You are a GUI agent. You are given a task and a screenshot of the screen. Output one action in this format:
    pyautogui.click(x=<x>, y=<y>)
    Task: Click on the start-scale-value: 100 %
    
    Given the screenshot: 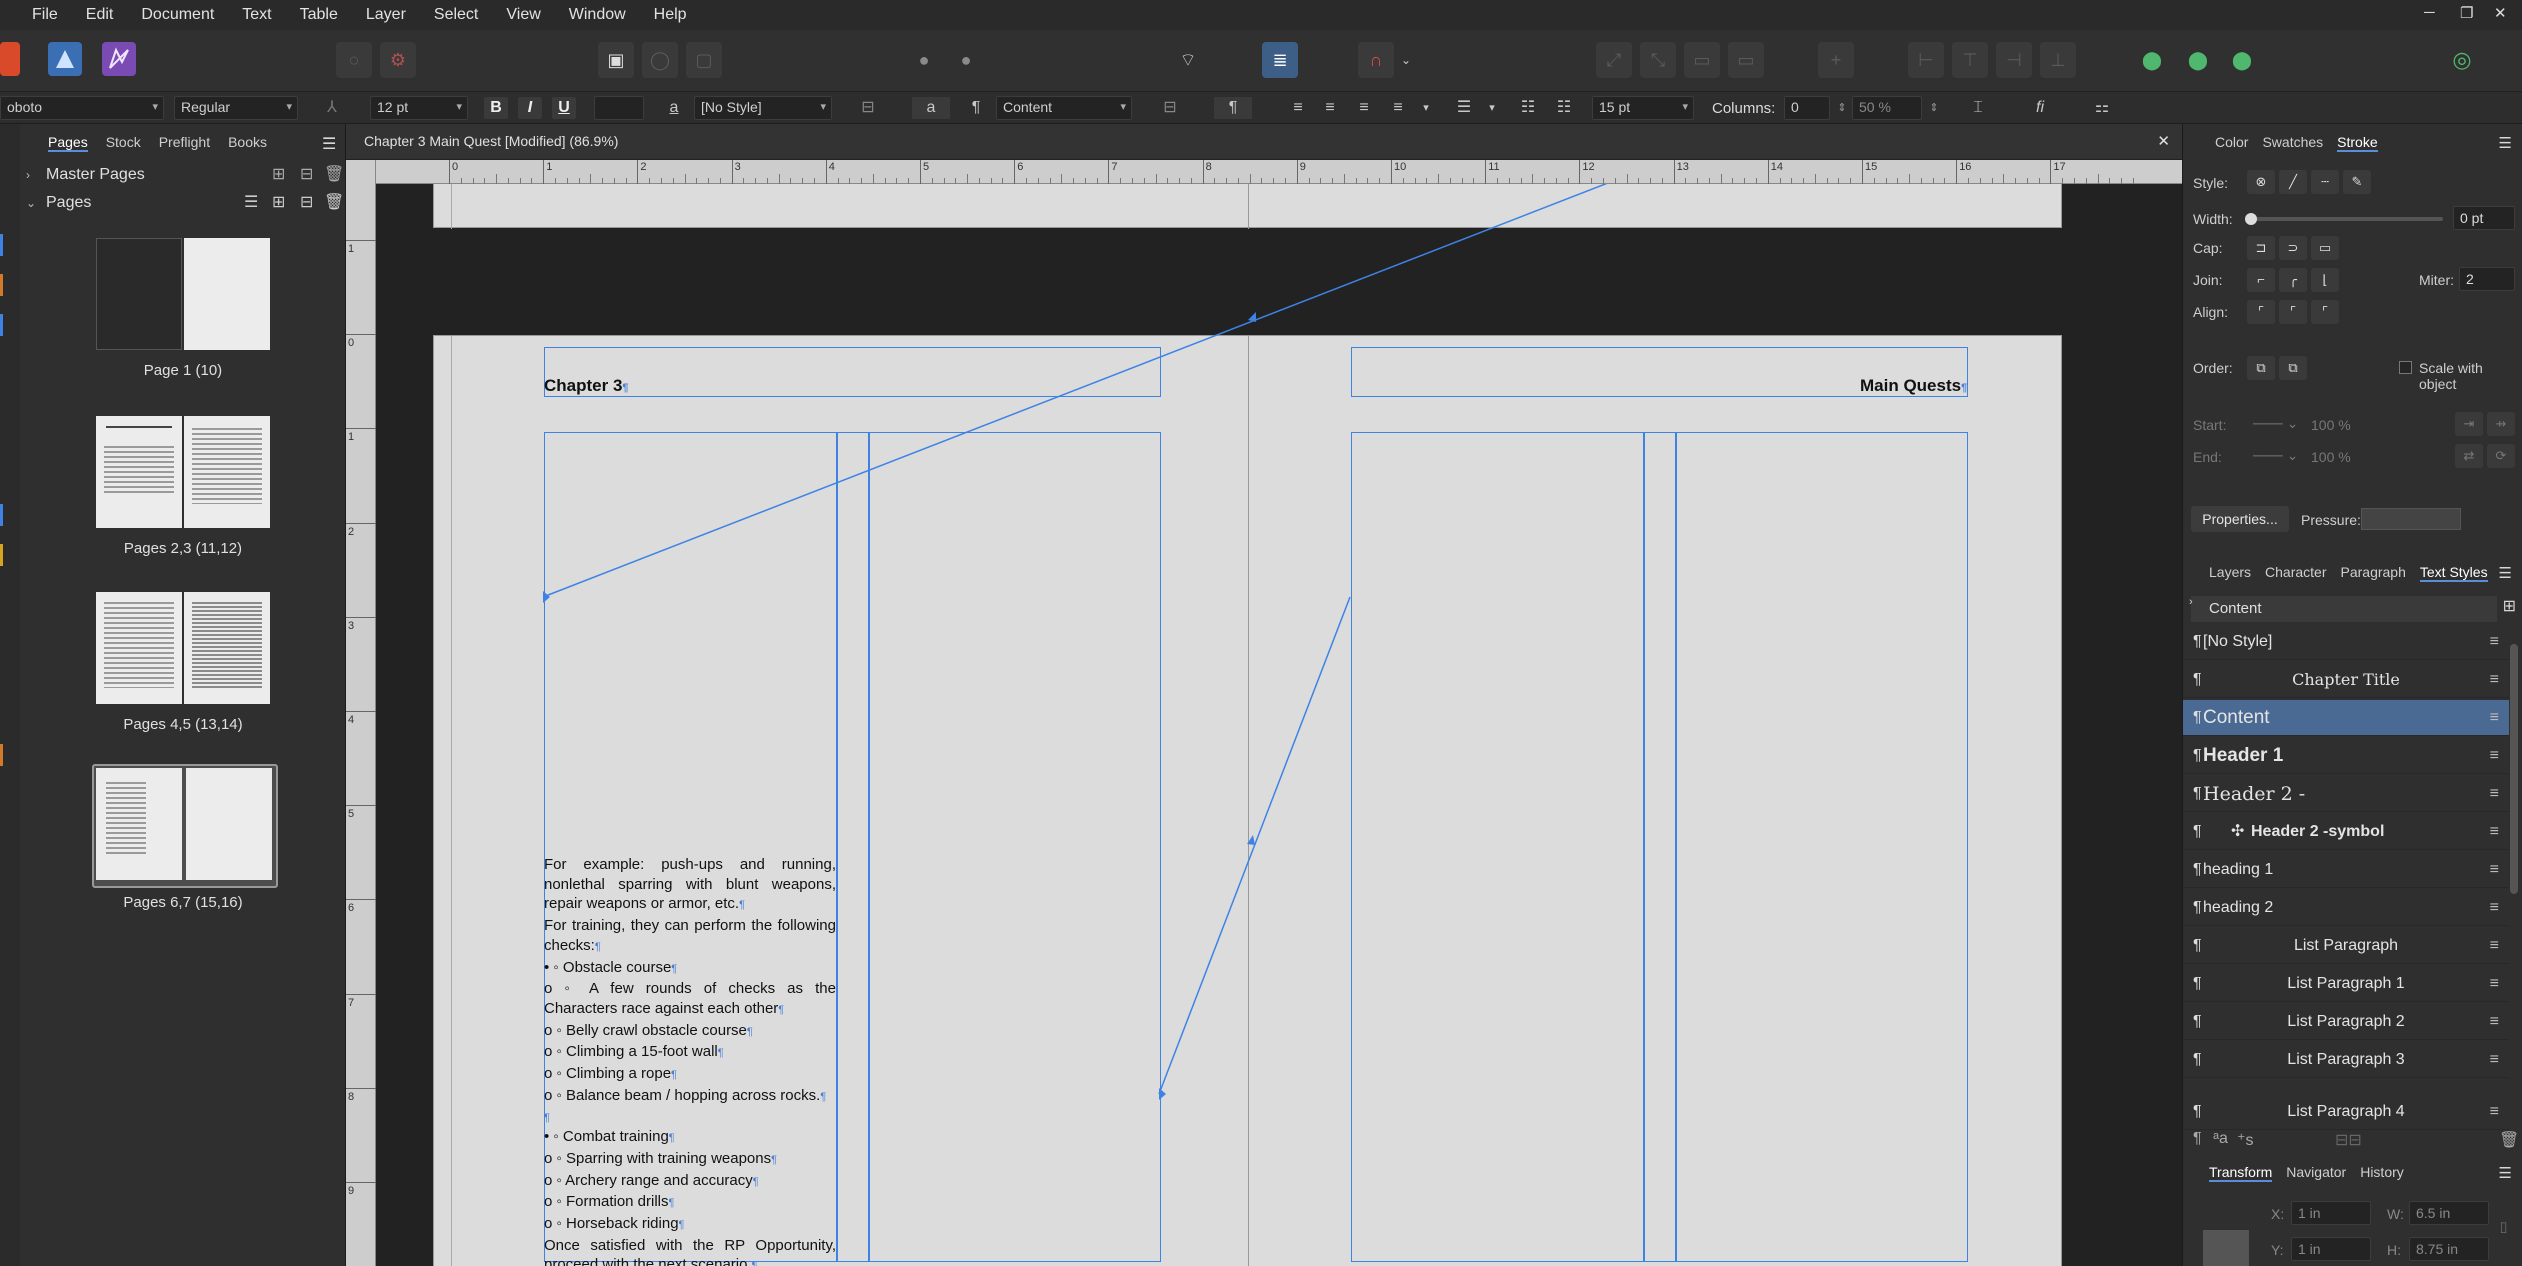 What is the action you would take?
    pyautogui.click(x=2331, y=425)
    